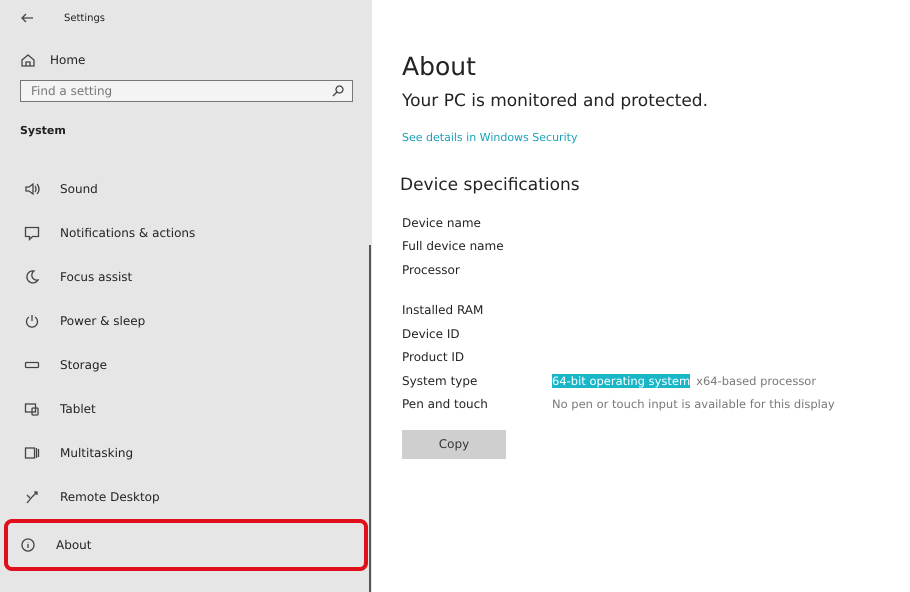 Image resolution: width=910 pixels, height=592 pixels. I want to click on window-title: Settings, so click(85, 18).